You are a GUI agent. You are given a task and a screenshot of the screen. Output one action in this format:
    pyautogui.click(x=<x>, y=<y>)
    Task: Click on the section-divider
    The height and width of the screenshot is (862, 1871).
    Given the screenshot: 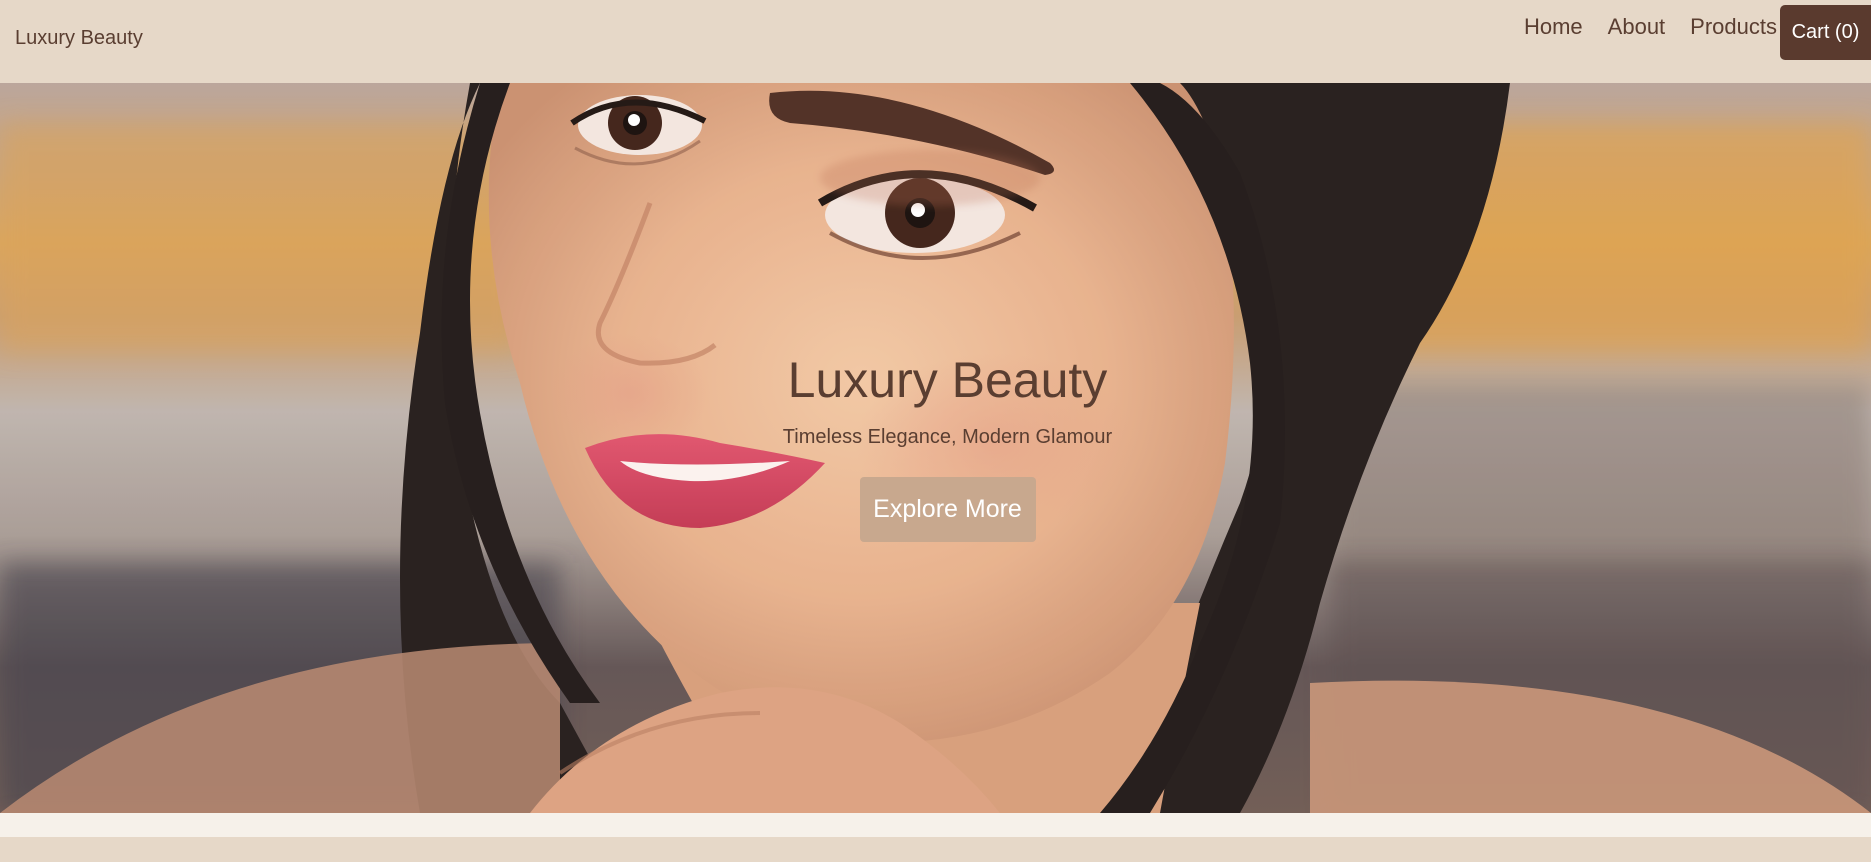 What is the action you would take?
    pyautogui.click(x=935, y=825)
    